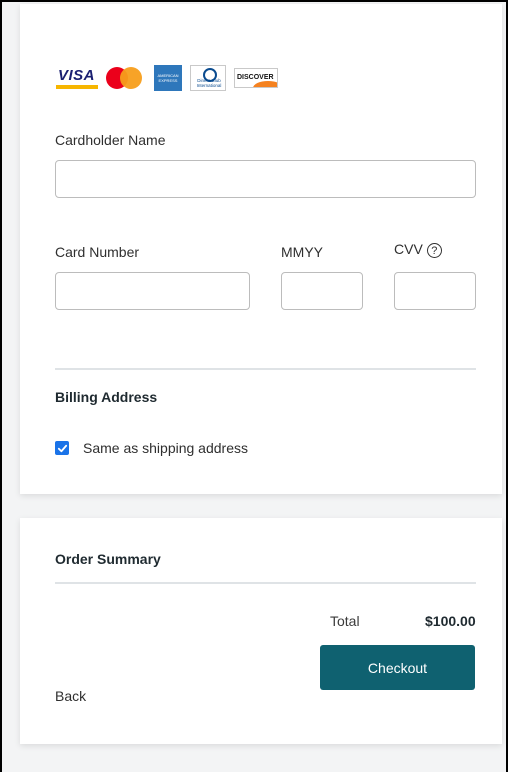 The width and height of the screenshot is (508, 772). What do you see at coordinates (397, 667) in the screenshot?
I see `checkout-button: Checkout` at bounding box center [397, 667].